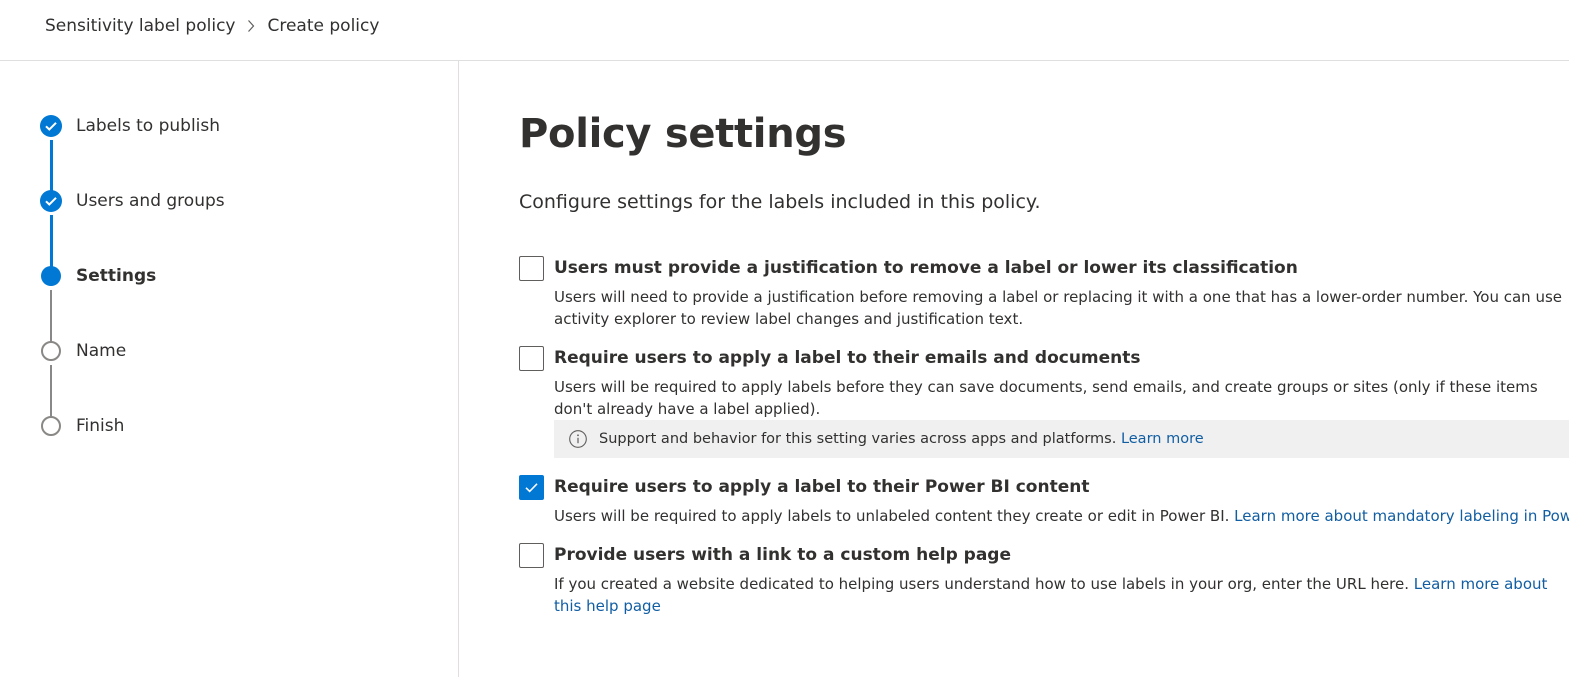  Describe the element at coordinates (251, 26) in the screenshot. I see `chevron-right-icon` at that location.